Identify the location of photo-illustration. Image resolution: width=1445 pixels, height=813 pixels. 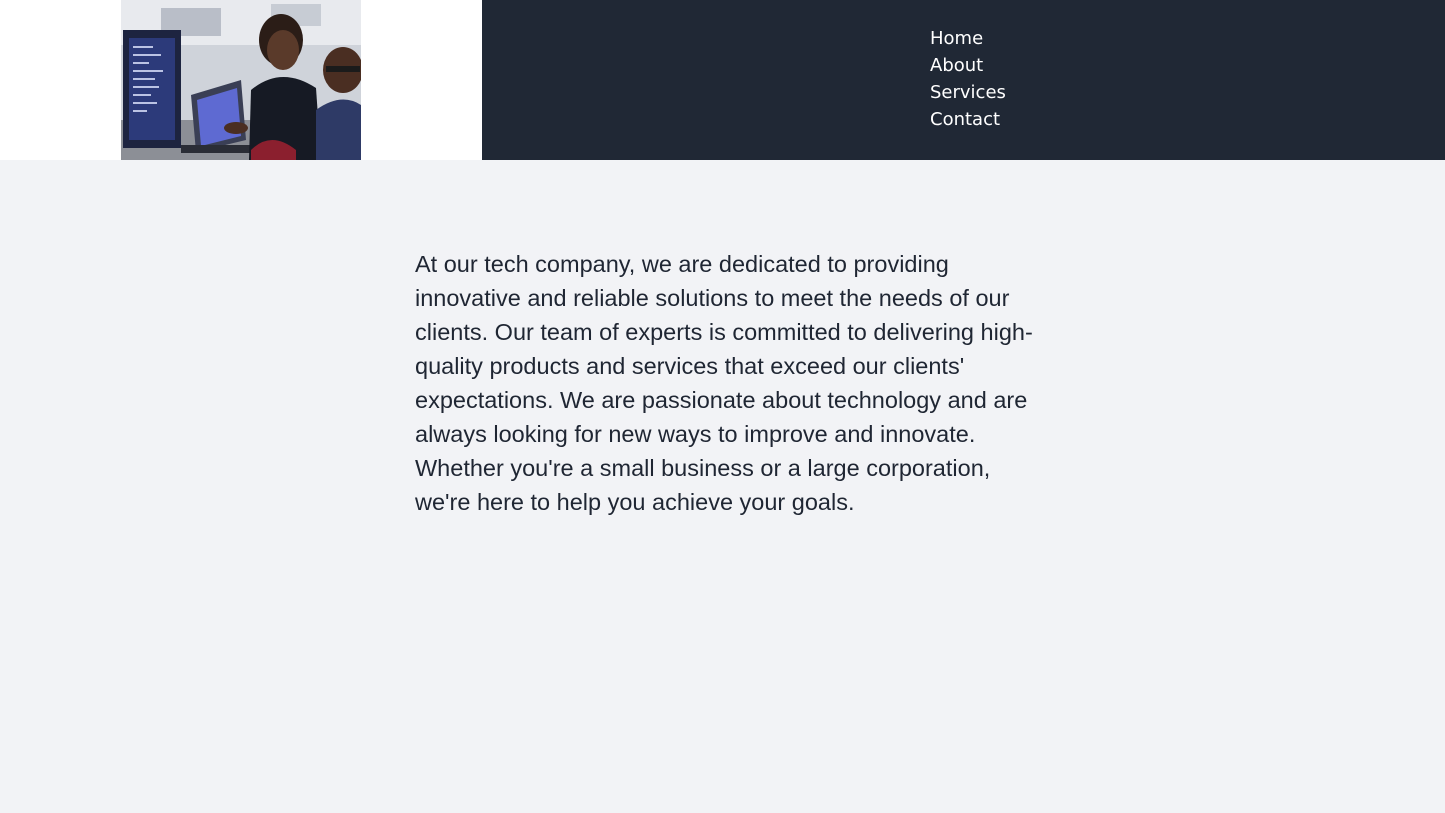
(241, 80).